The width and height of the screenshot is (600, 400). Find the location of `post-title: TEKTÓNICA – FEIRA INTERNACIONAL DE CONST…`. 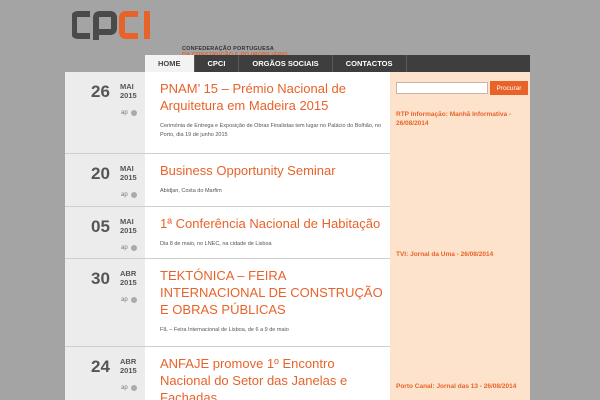

post-title: TEKTÓNICA – FEIRA INTERNACIONAL DE CONST… is located at coordinates (272, 292).